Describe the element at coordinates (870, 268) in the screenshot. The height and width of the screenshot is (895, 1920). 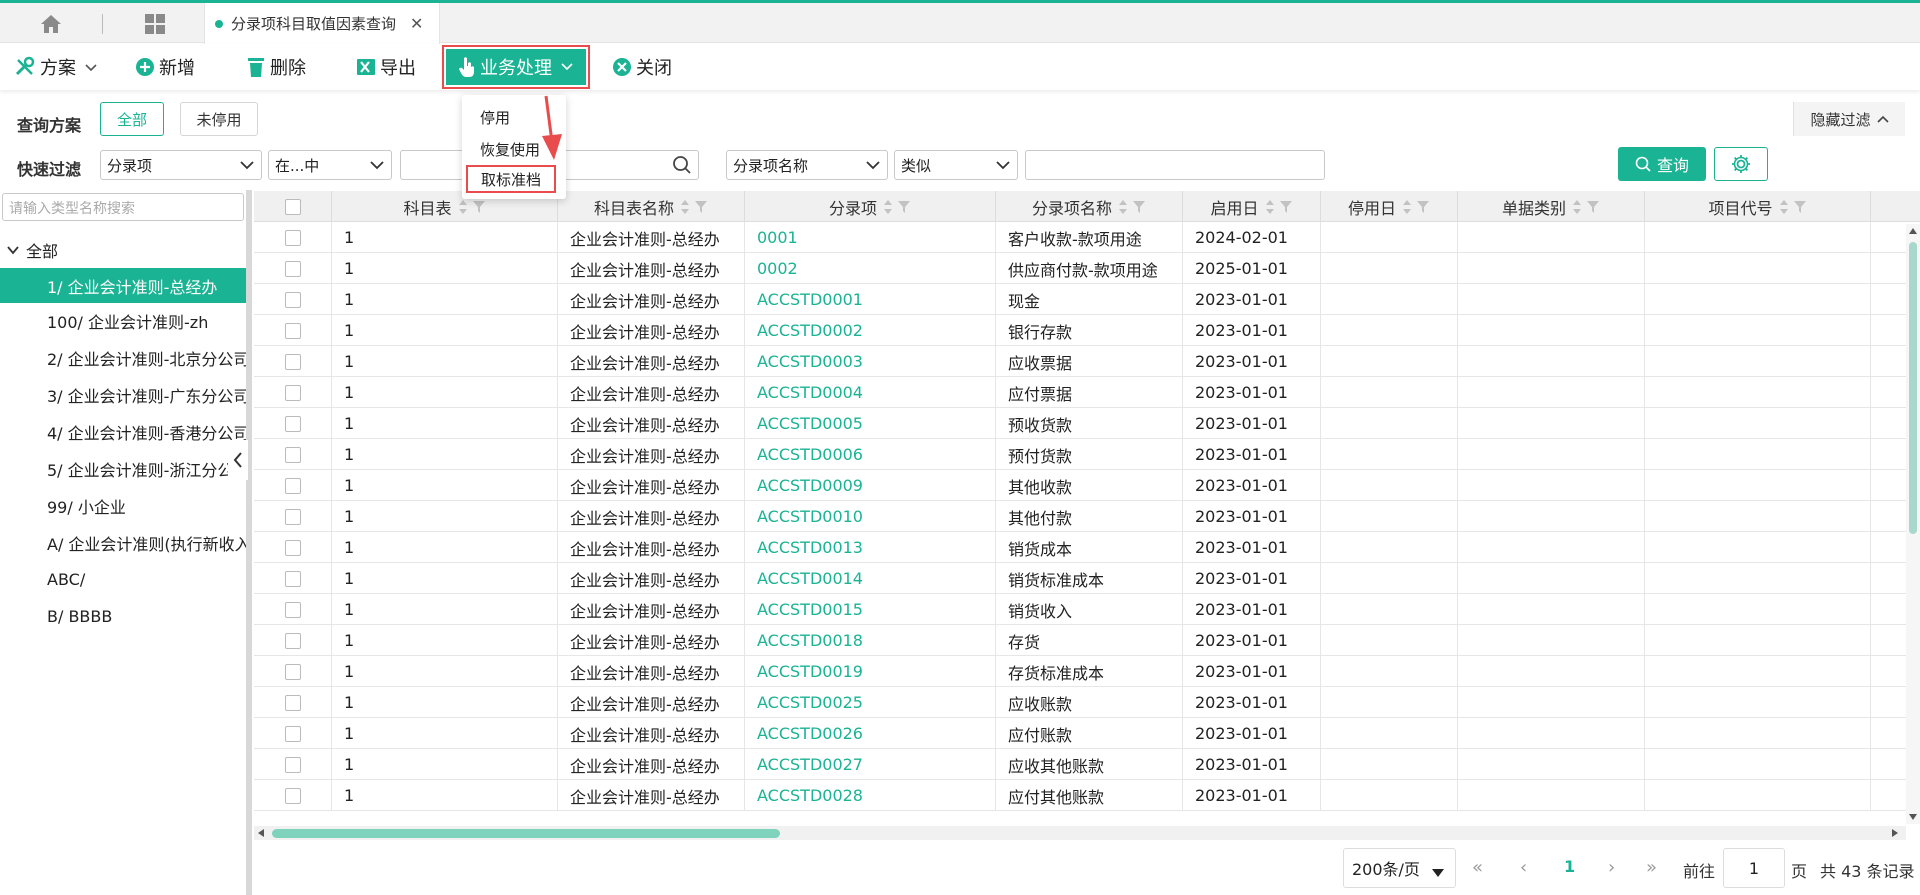
I see `entry-item-link: 0002` at that location.